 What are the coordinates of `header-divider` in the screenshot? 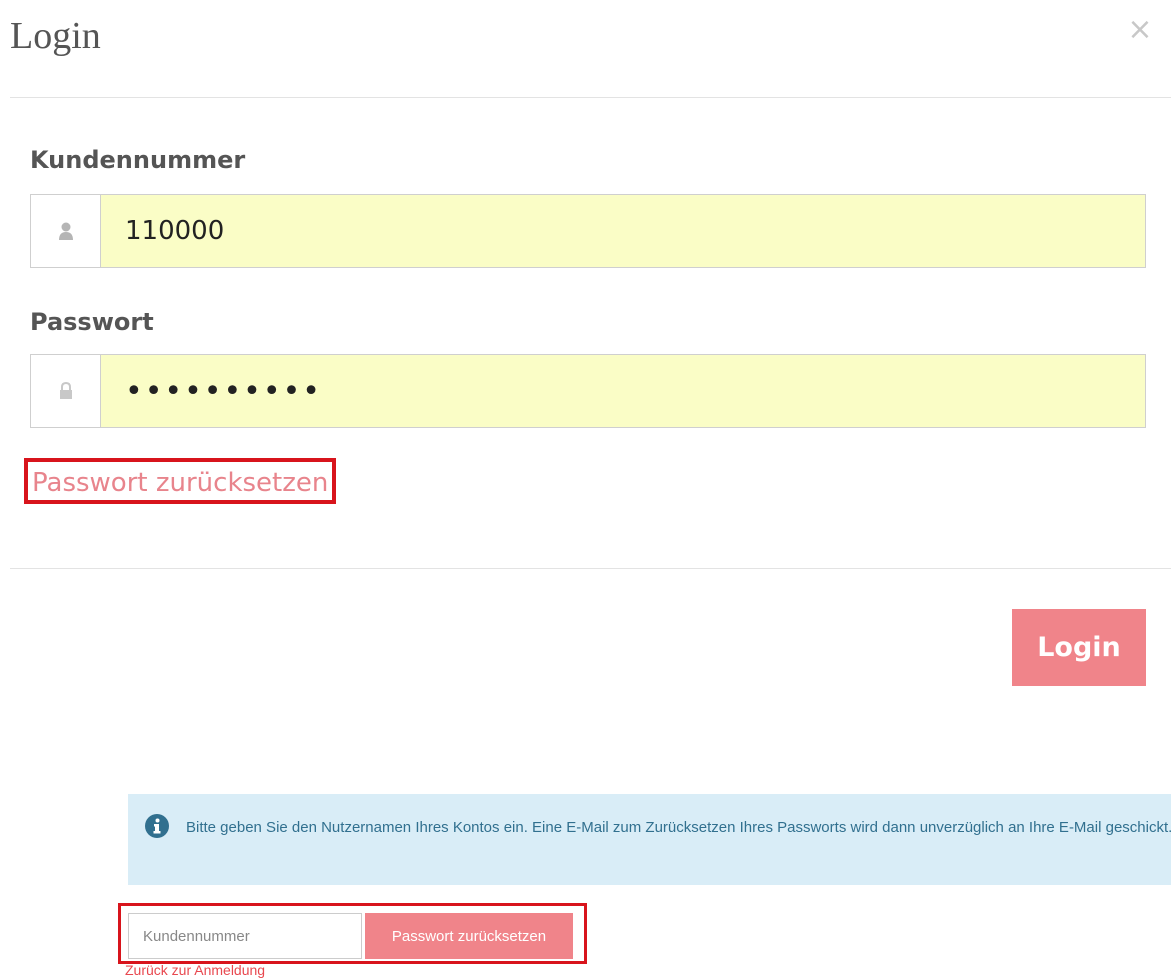 It's located at (590, 97).